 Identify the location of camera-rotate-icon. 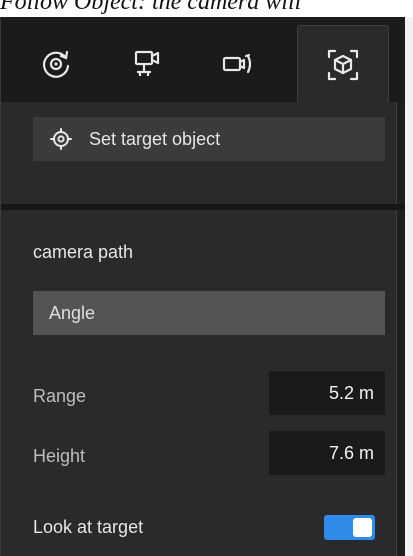
(237, 63).